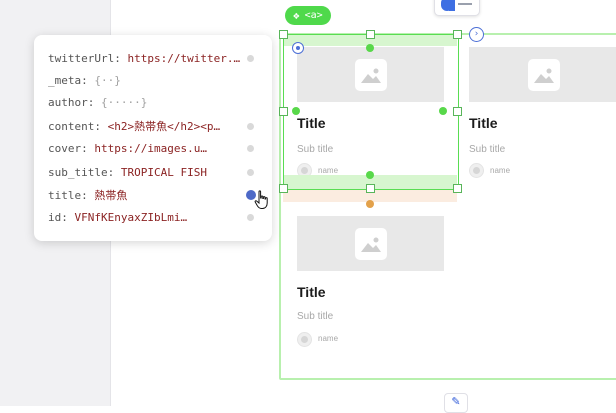 The width and height of the screenshot is (616, 413). What do you see at coordinates (542, 112) in the screenshot?
I see `card-2: Title Sub title name` at bounding box center [542, 112].